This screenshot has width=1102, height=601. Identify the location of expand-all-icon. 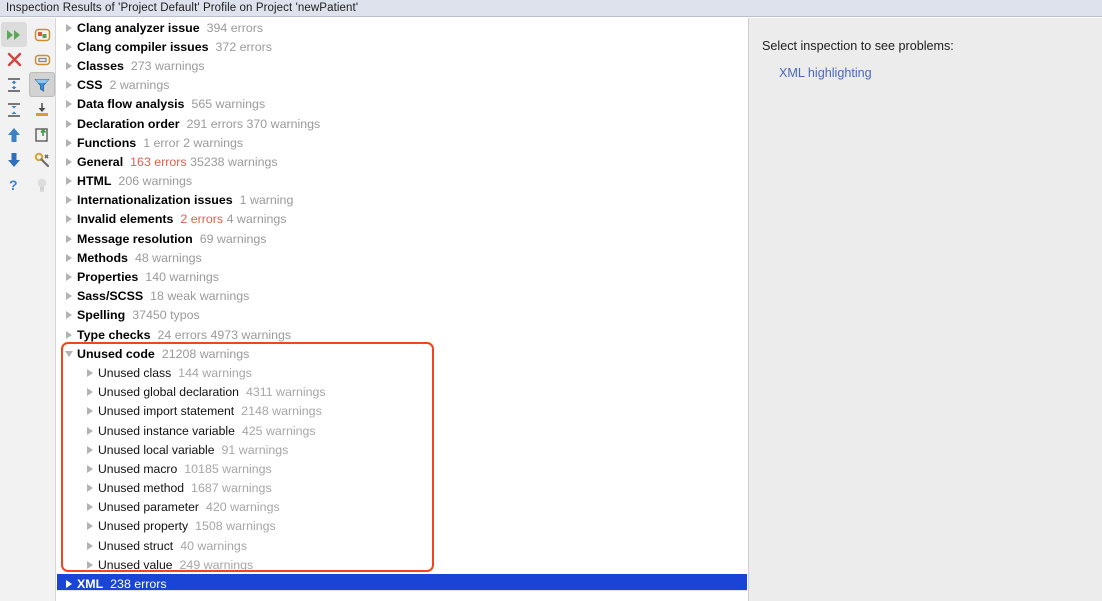
(14, 84).